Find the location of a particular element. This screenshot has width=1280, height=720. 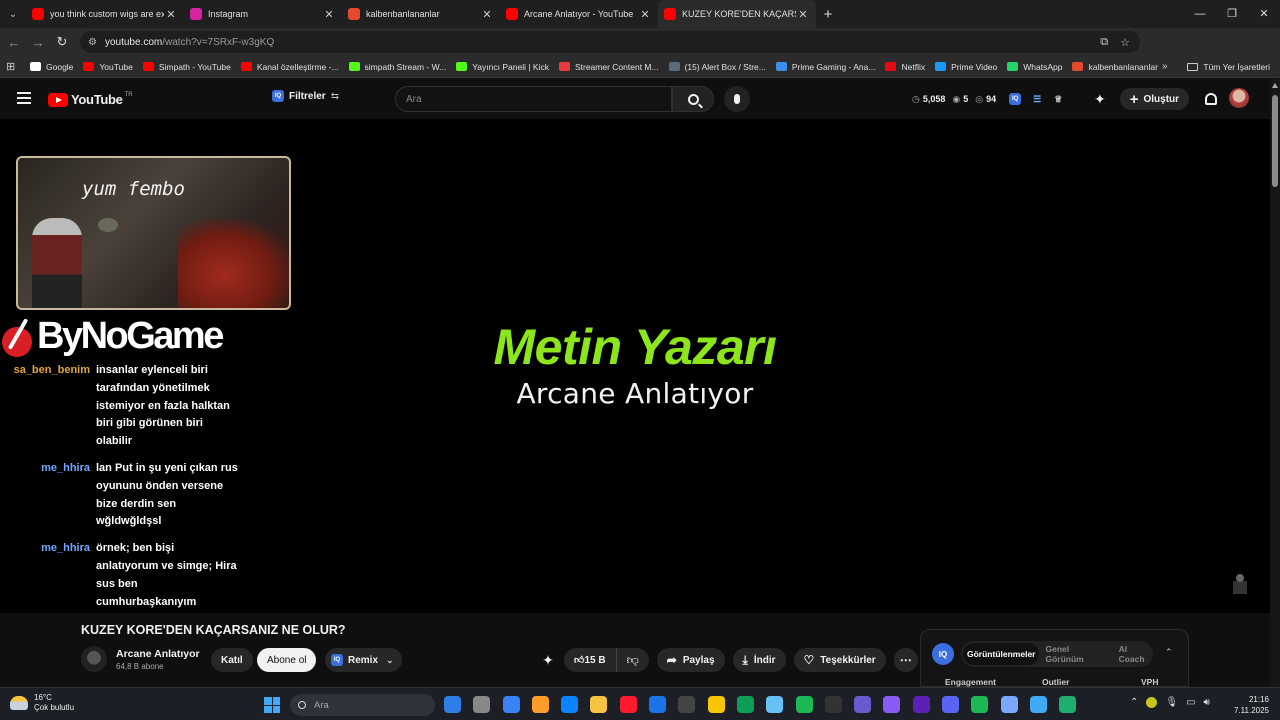

channel-avatar is located at coordinates (94, 659).